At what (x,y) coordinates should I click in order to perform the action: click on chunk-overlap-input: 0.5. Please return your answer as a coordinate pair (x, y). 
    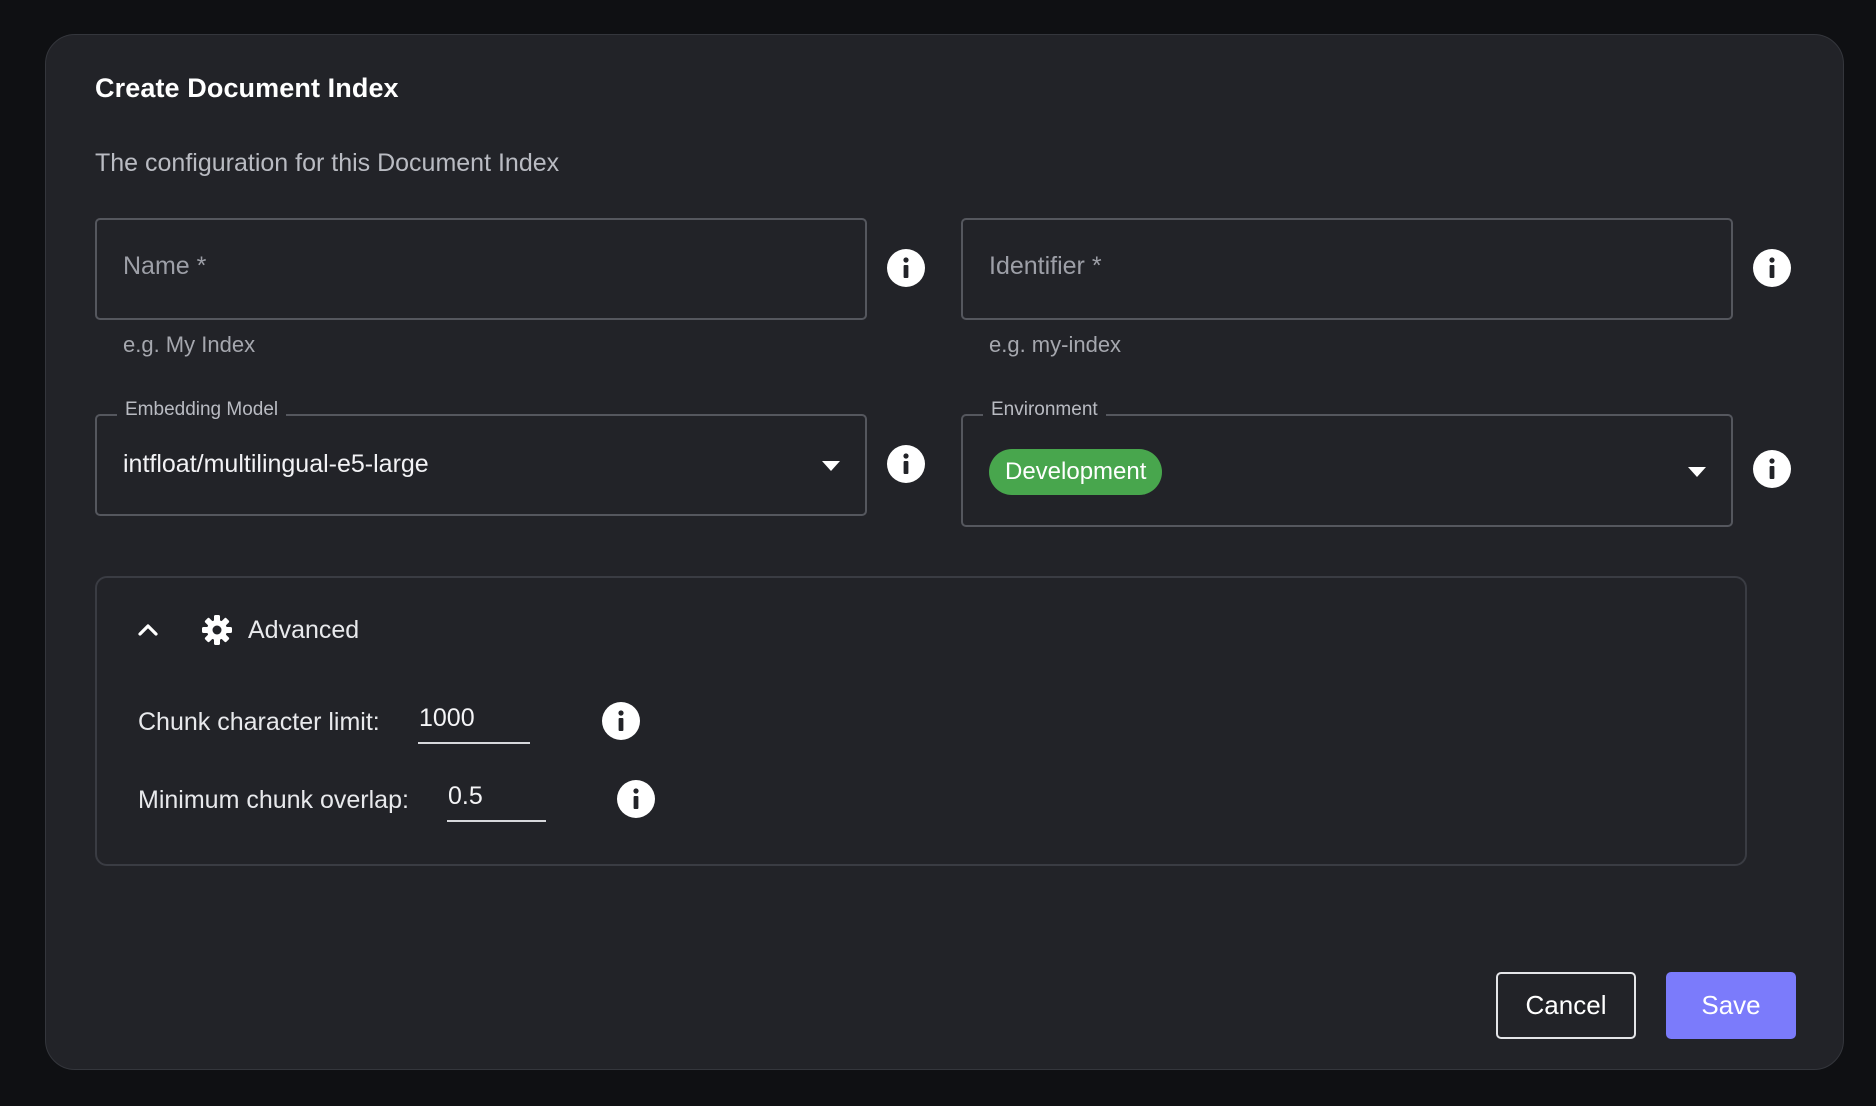
    Looking at the image, I should click on (496, 800).